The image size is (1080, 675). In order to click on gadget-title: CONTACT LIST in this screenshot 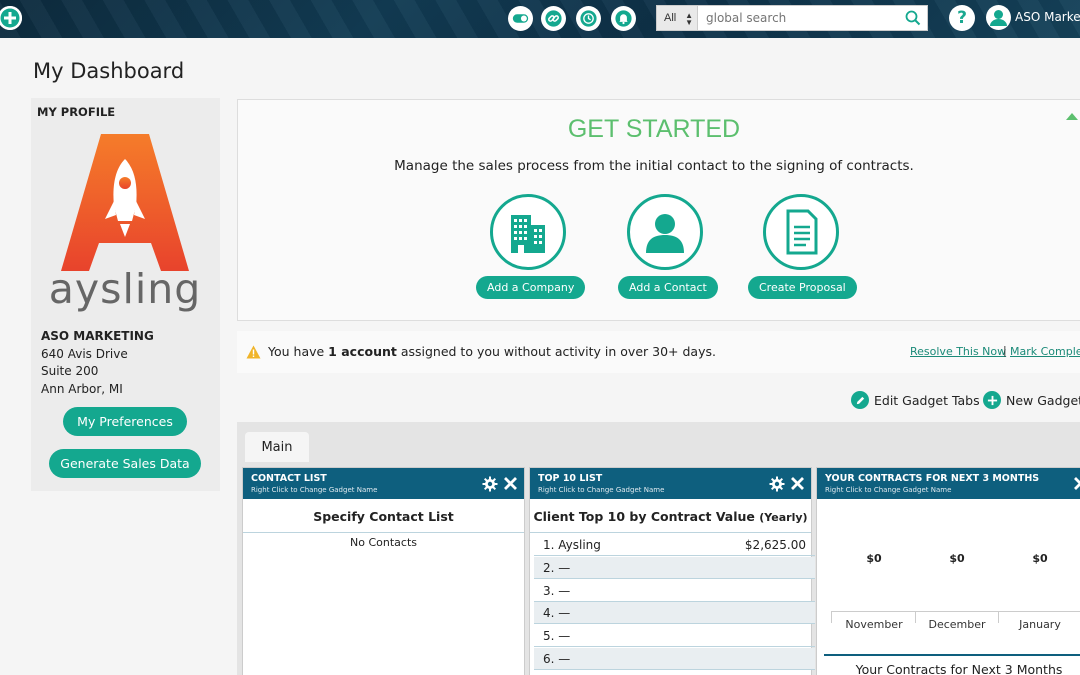, I will do `click(289, 478)`.